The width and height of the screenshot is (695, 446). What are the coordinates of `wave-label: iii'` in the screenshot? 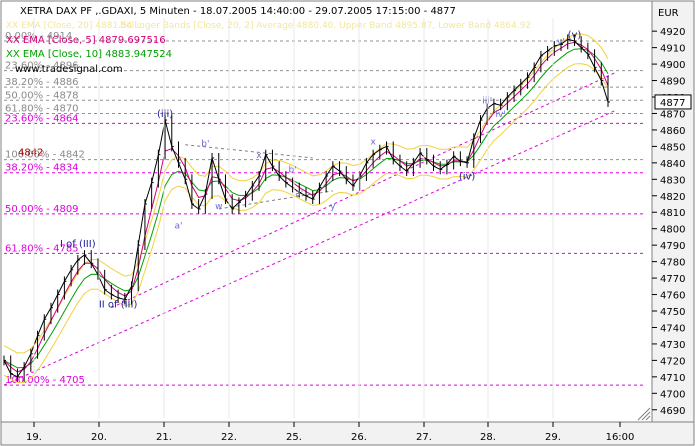 It's located at (487, 102).